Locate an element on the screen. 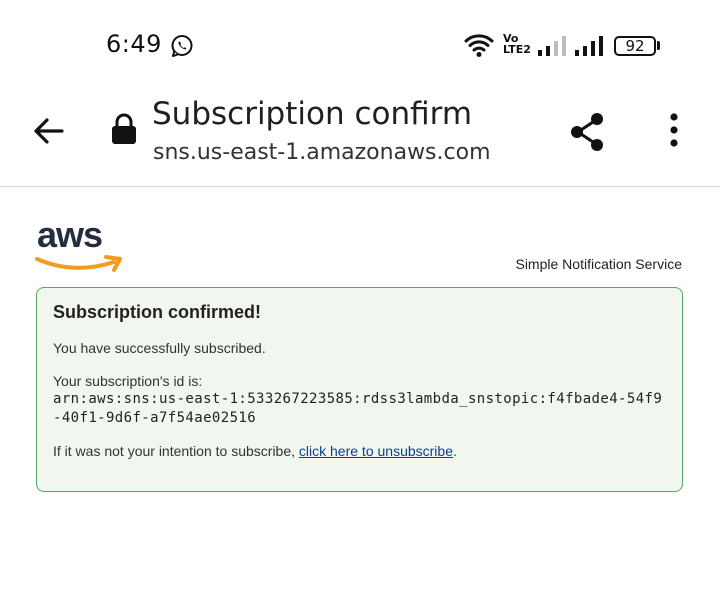 This screenshot has width=720, height=597. more-vert-icon is located at coordinates (674, 130).